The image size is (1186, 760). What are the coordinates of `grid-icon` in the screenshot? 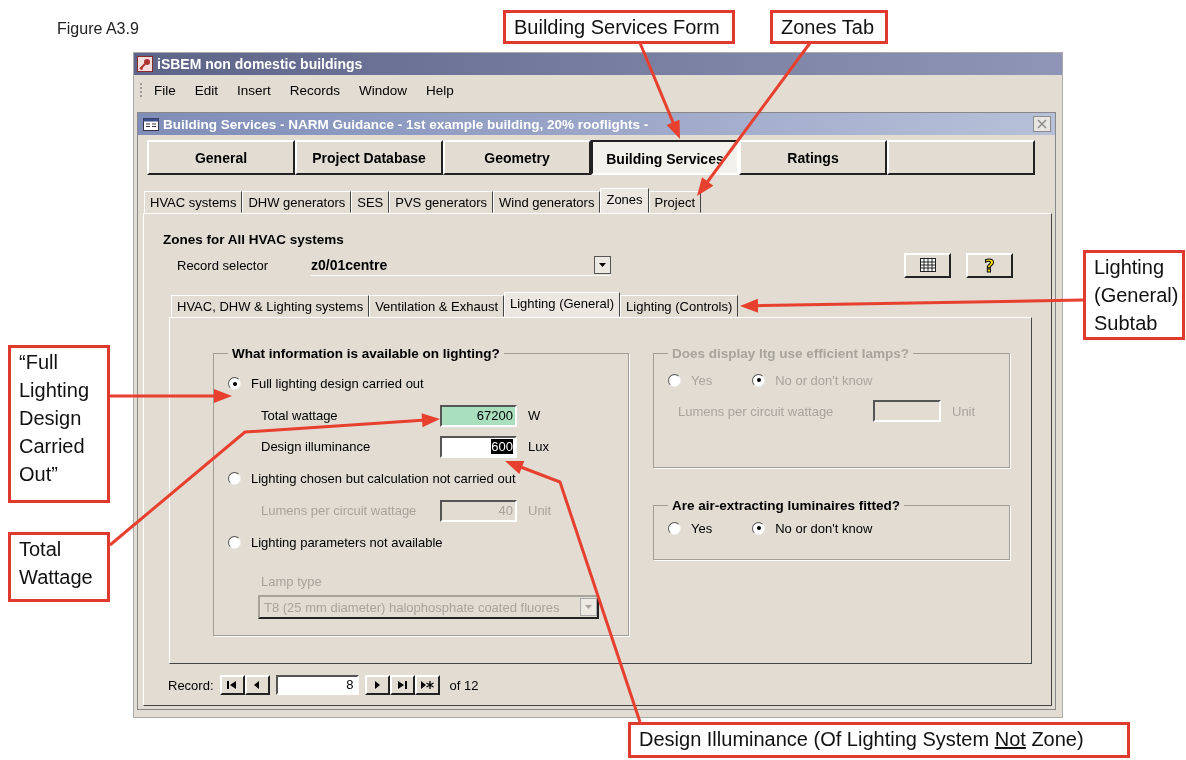 It's located at (927, 265).